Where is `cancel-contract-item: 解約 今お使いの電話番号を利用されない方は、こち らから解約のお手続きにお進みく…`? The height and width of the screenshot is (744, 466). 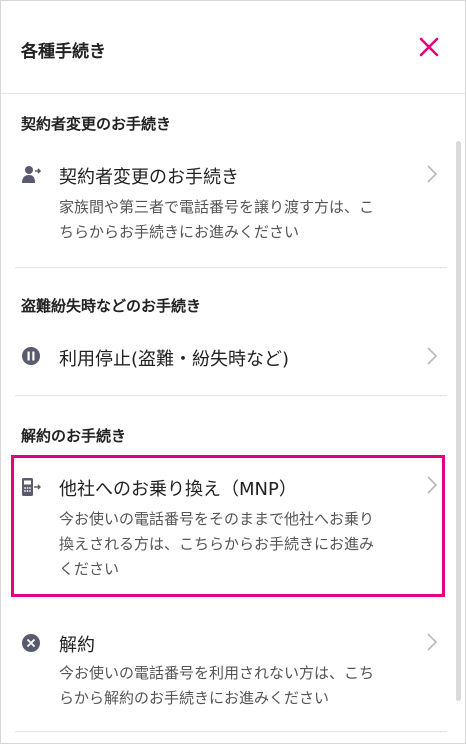
cancel-contract-item: 解約 今お使いの電話番号を利用されない方は、こち らから解約のお手続きにお進みく… is located at coordinates (231, 671).